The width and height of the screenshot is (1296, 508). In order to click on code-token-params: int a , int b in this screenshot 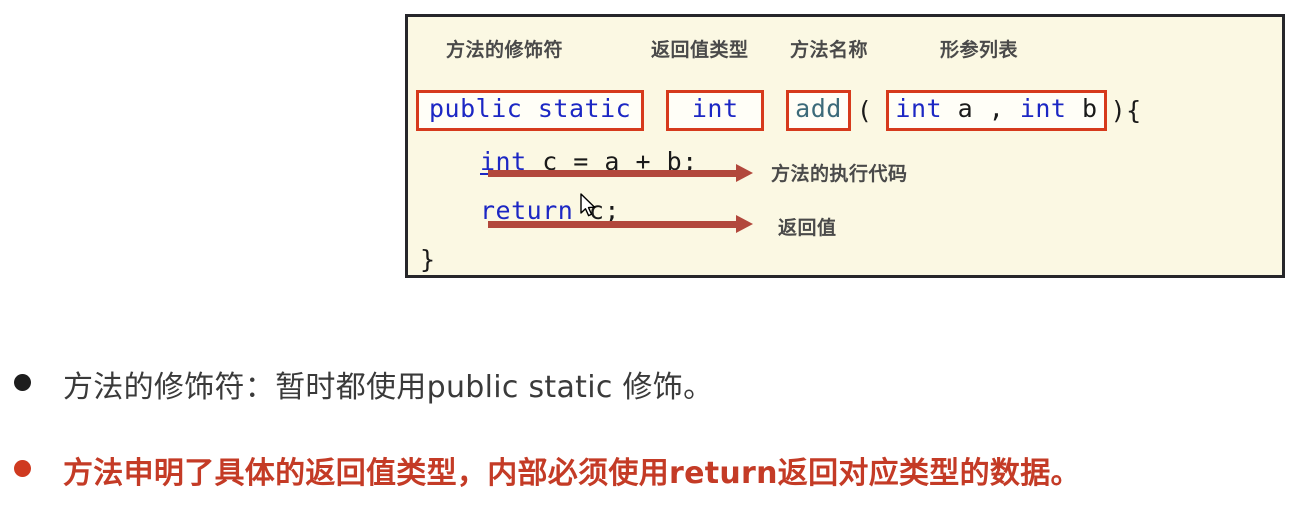, I will do `click(996, 108)`.